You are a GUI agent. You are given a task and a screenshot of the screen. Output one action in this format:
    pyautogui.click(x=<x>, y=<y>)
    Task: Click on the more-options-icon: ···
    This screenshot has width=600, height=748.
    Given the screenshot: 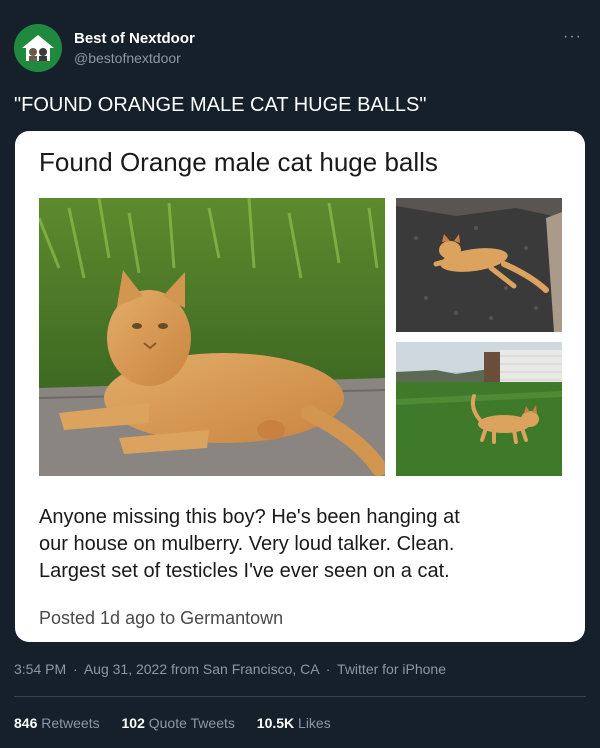 What is the action you would take?
    pyautogui.click(x=572, y=37)
    